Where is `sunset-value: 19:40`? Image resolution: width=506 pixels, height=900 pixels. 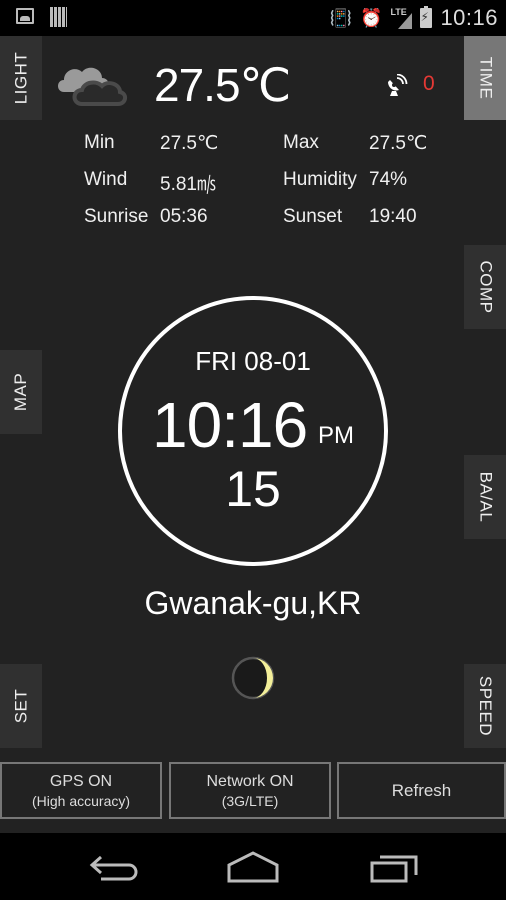
sunset-value: 19:40 is located at coordinates (393, 216).